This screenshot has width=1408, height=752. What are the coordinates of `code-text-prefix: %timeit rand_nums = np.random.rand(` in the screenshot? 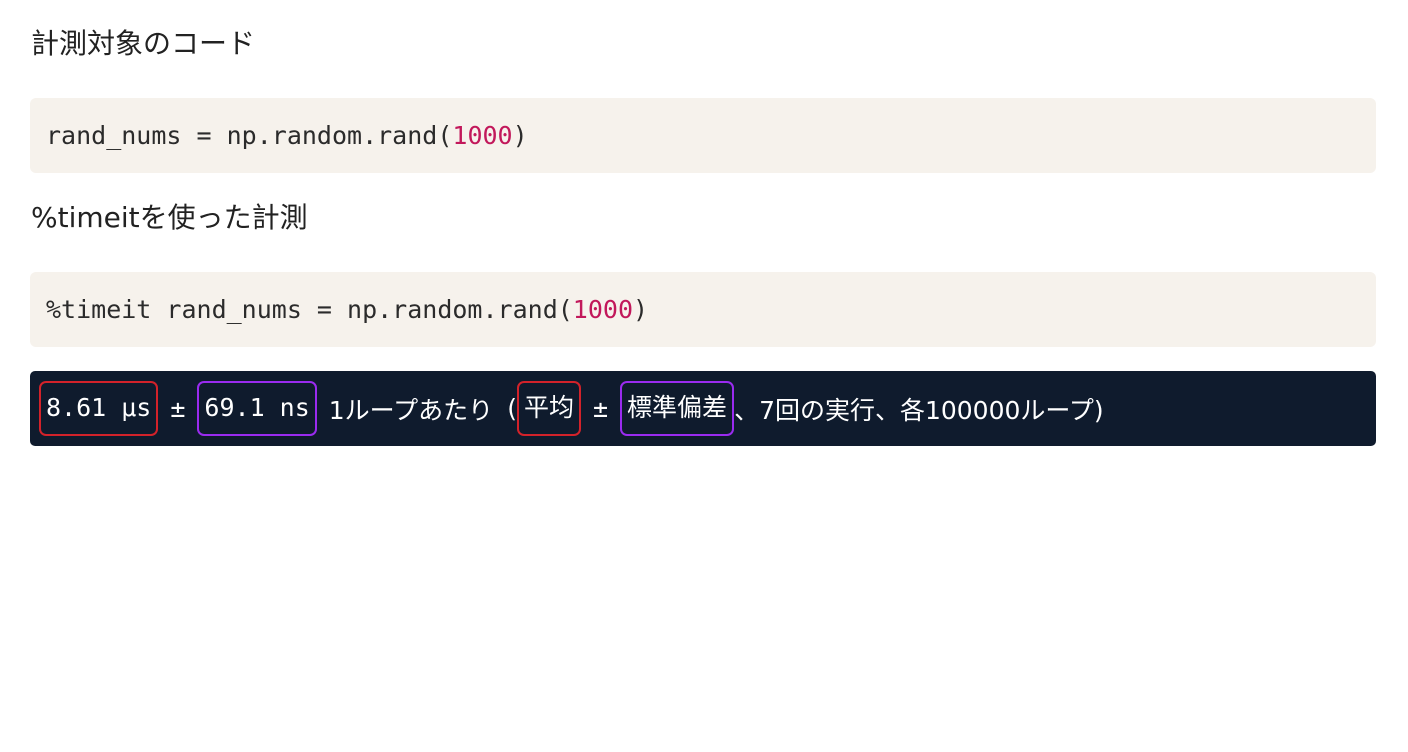 It's located at (309, 309).